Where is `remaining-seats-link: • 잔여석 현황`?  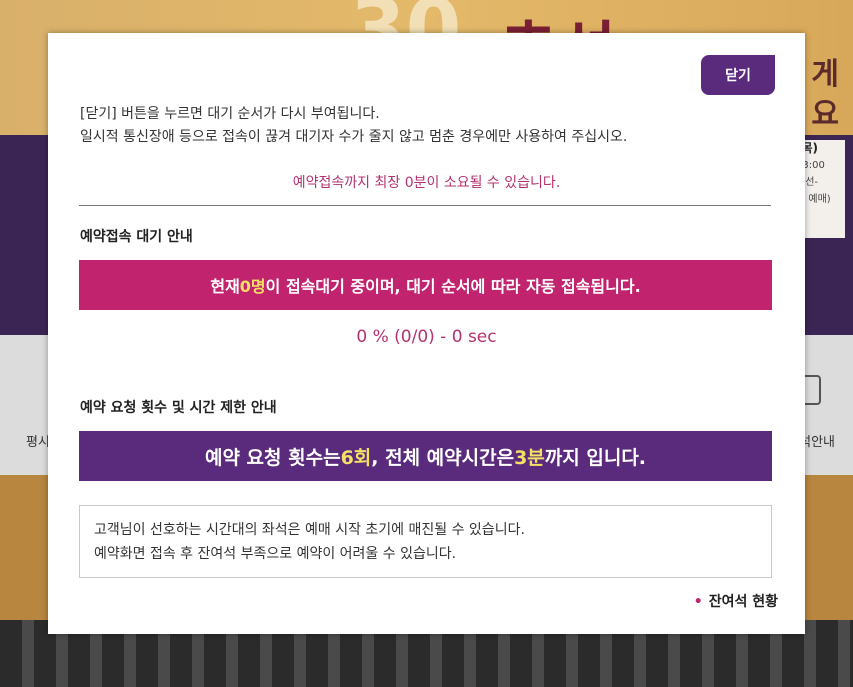
remaining-seats-link: • 잔여석 현황 is located at coordinates (736, 601).